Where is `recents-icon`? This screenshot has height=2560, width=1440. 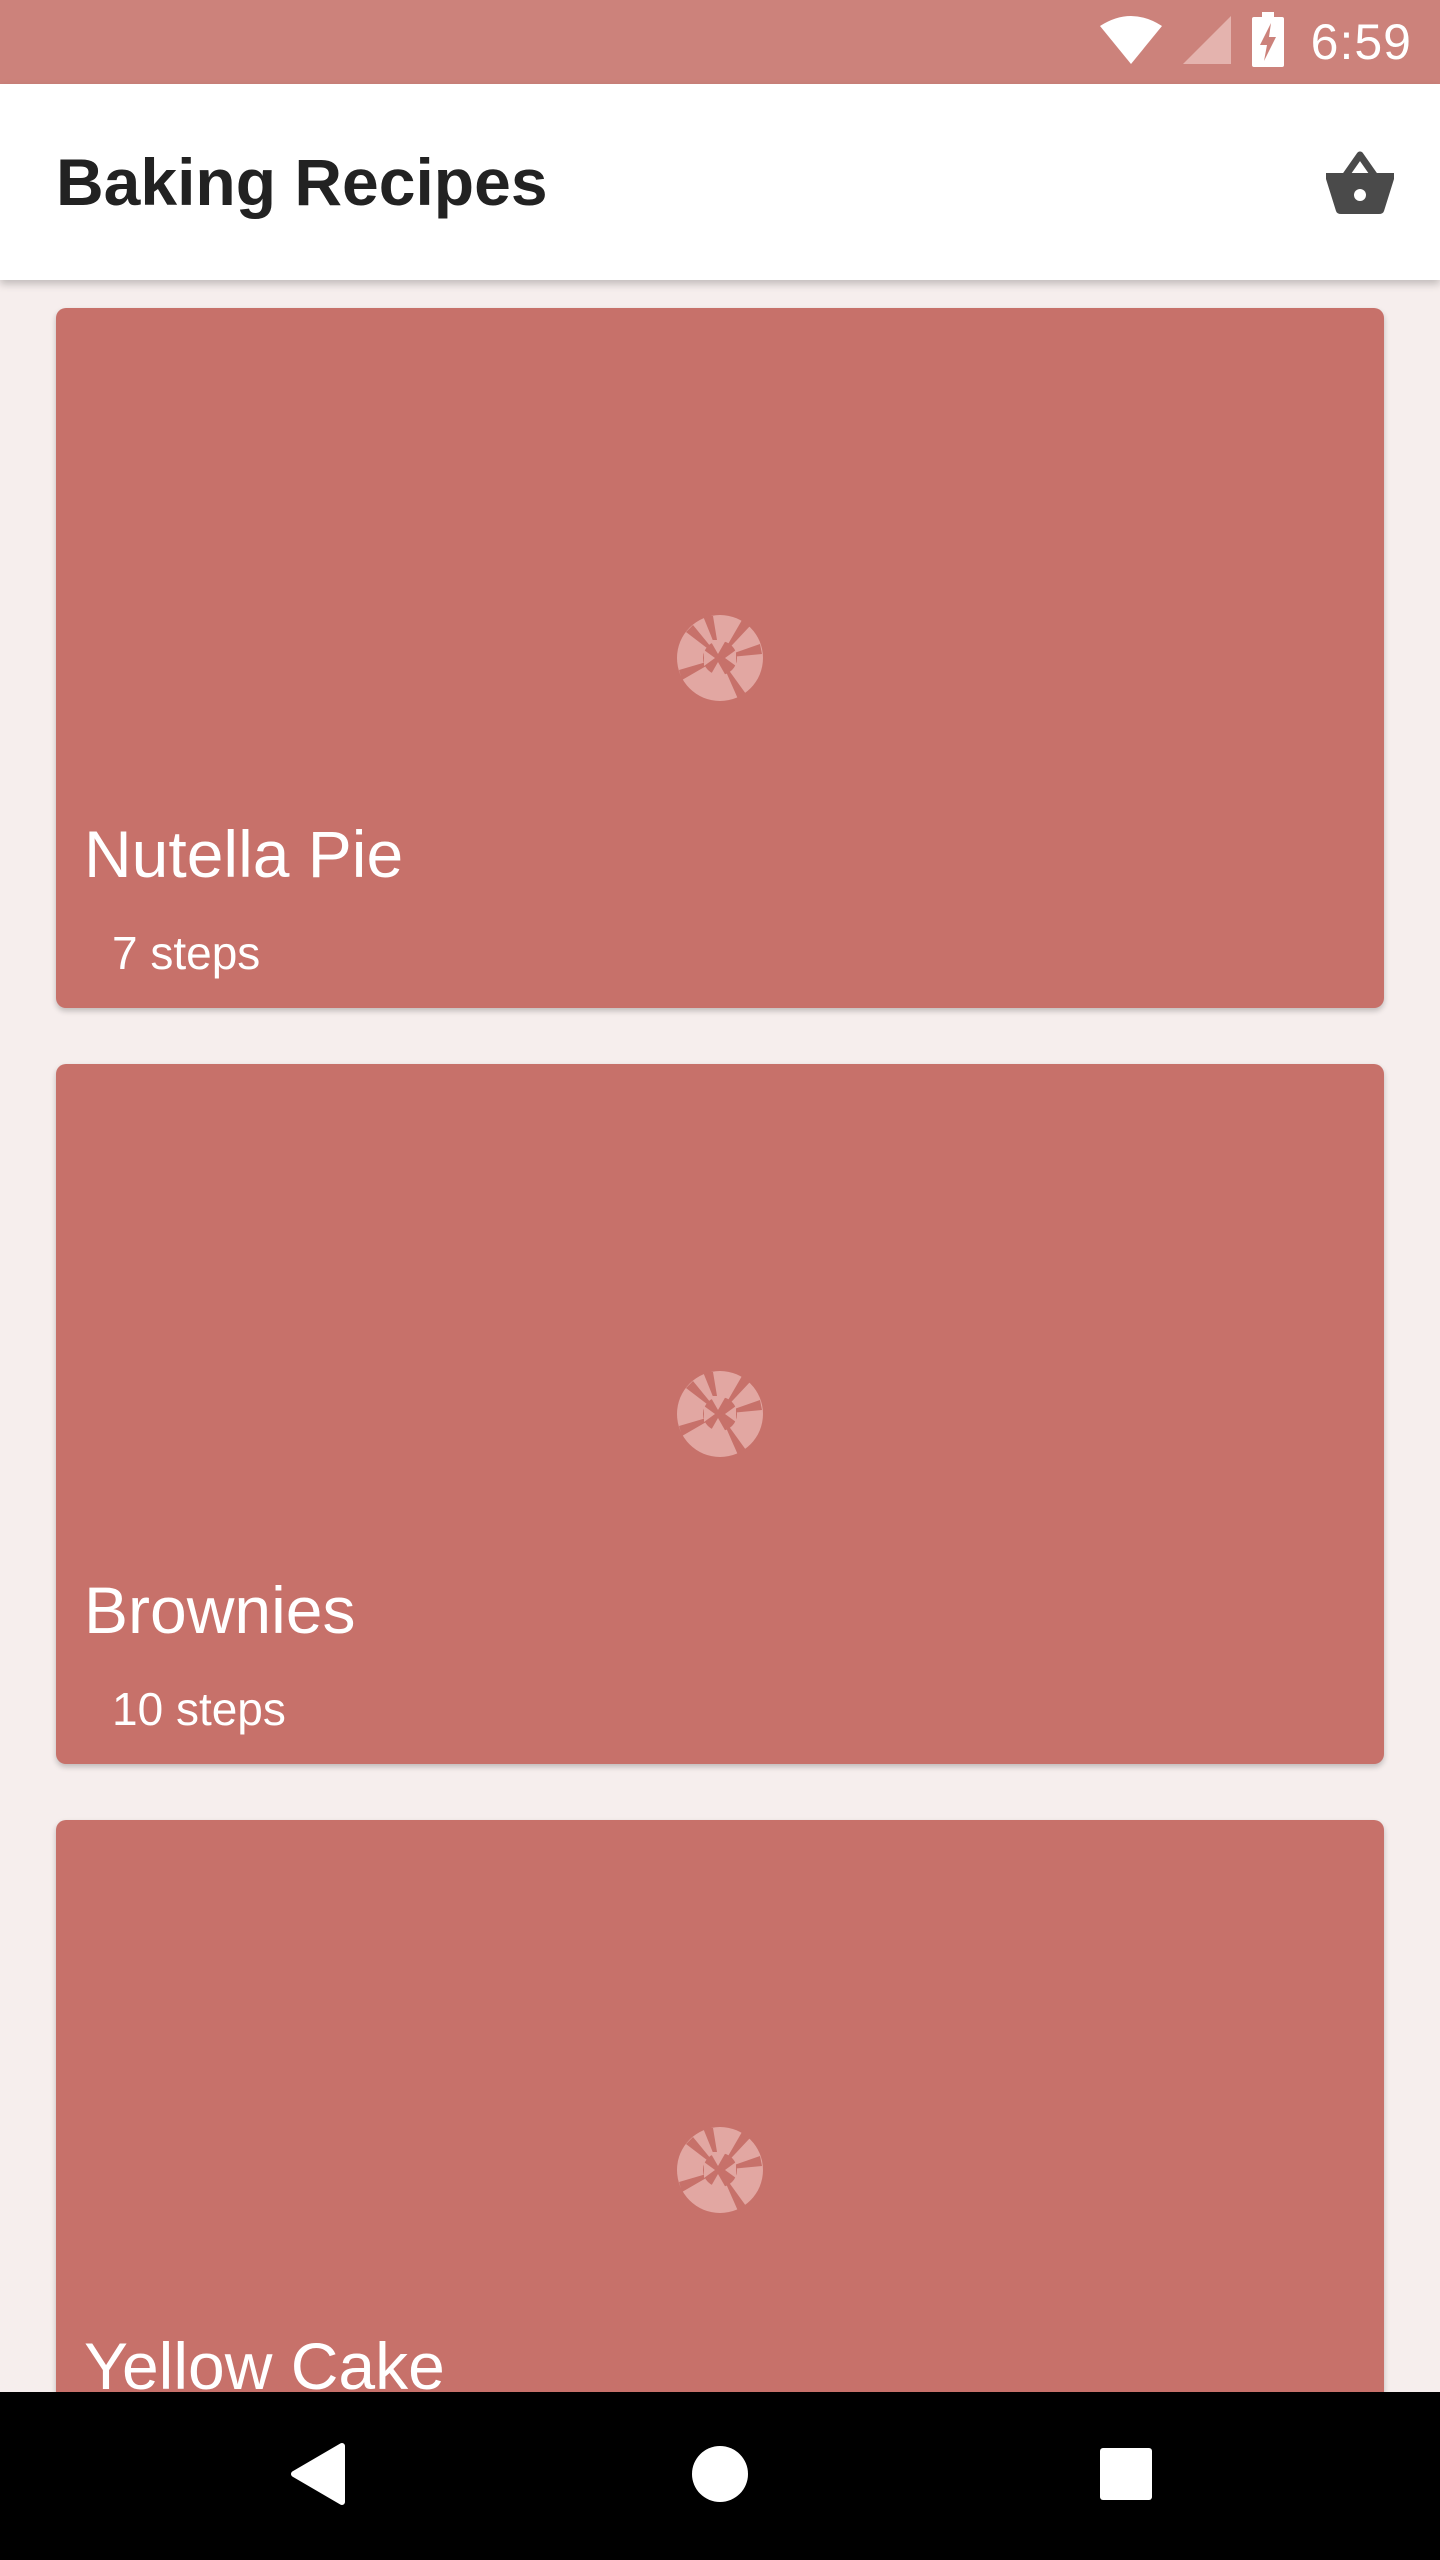 recents-icon is located at coordinates (1126, 2476).